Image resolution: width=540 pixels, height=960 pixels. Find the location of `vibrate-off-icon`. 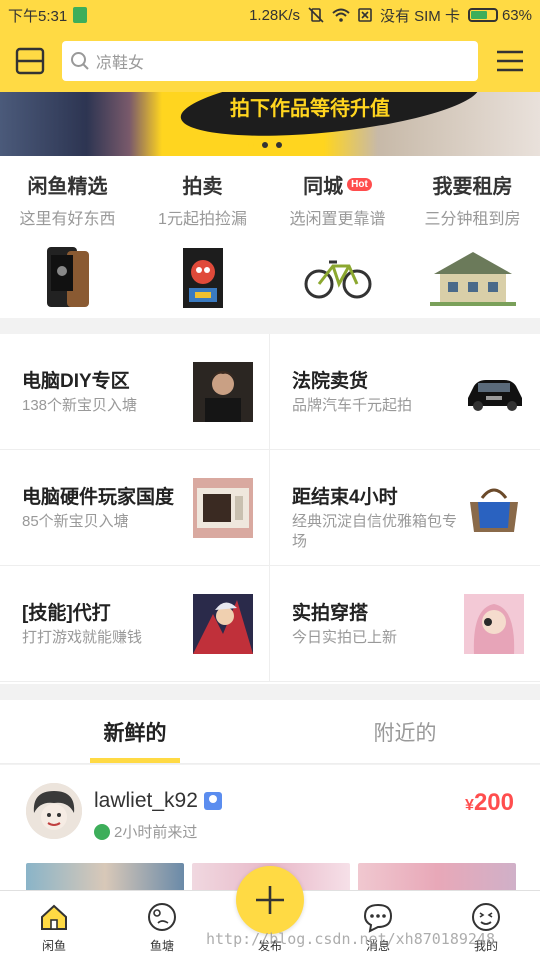

vibrate-off-icon is located at coordinates (316, 15).